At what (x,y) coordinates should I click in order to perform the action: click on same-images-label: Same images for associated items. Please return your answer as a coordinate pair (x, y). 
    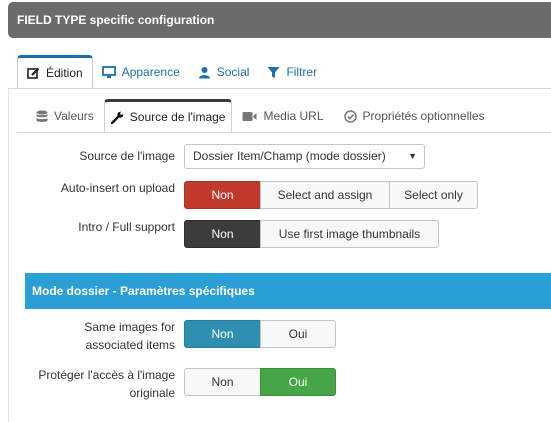
    Looking at the image, I should click on (129, 336).